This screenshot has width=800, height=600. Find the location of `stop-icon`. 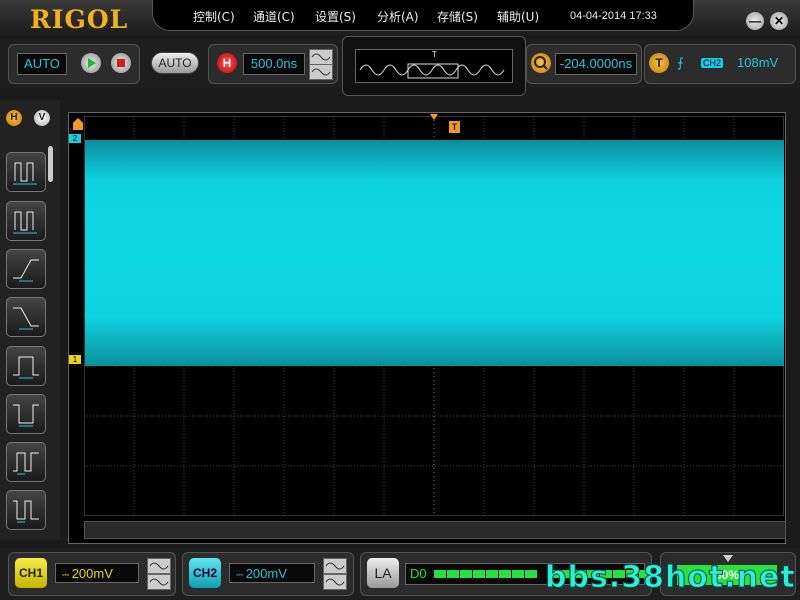

stop-icon is located at coordinates (121, 63).